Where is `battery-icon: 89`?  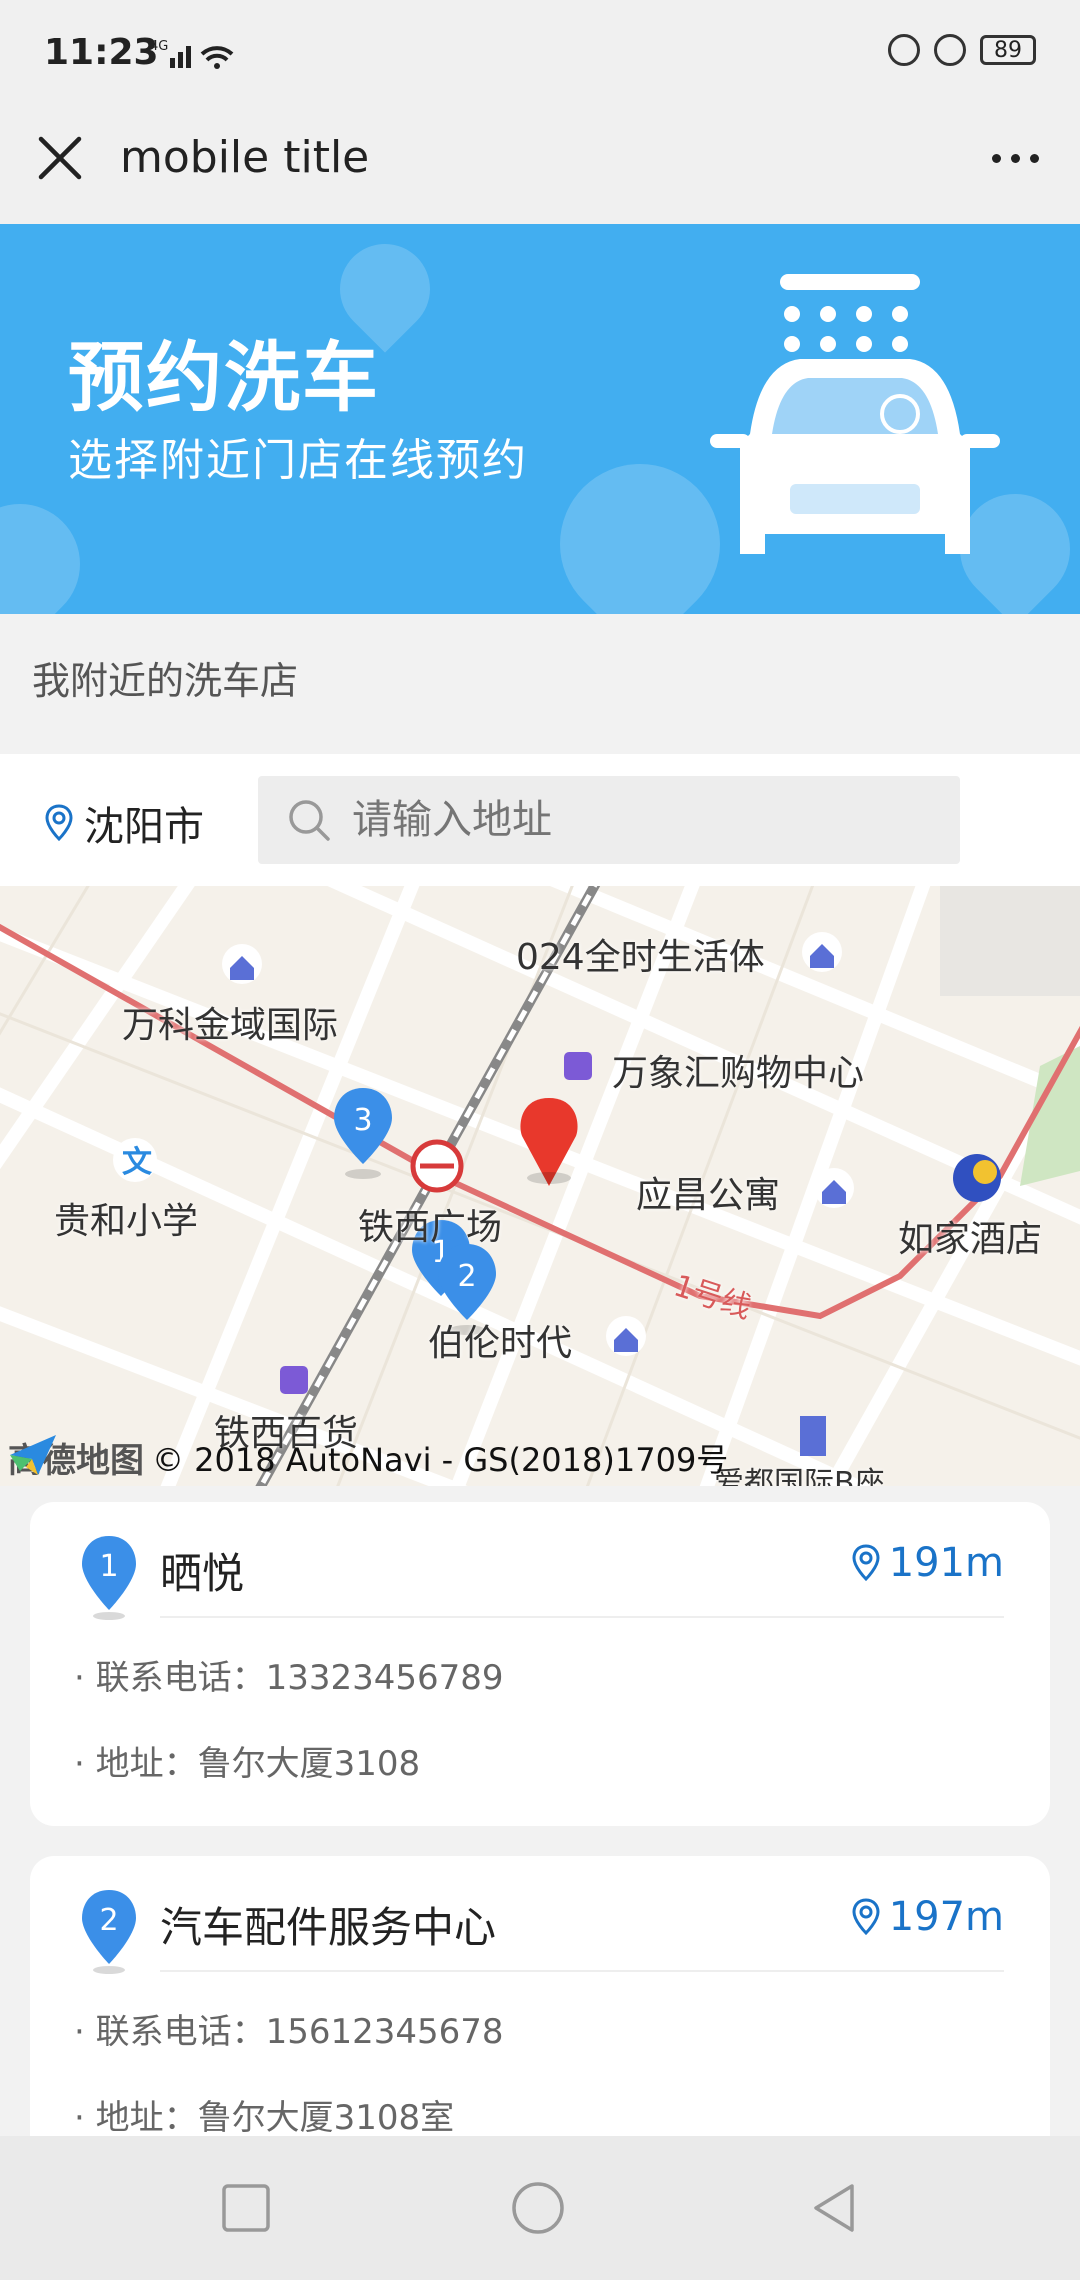
battery-icon: 89 is located at coordinates (1008, 50).